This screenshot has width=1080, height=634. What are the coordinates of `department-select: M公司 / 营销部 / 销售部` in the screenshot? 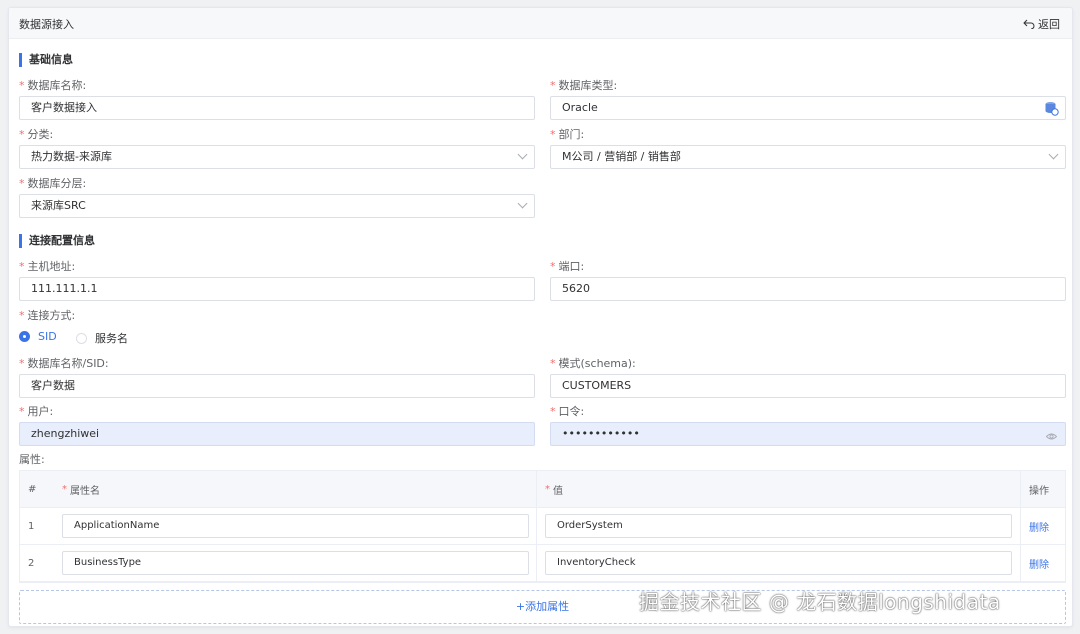 It's located at (808, 157).